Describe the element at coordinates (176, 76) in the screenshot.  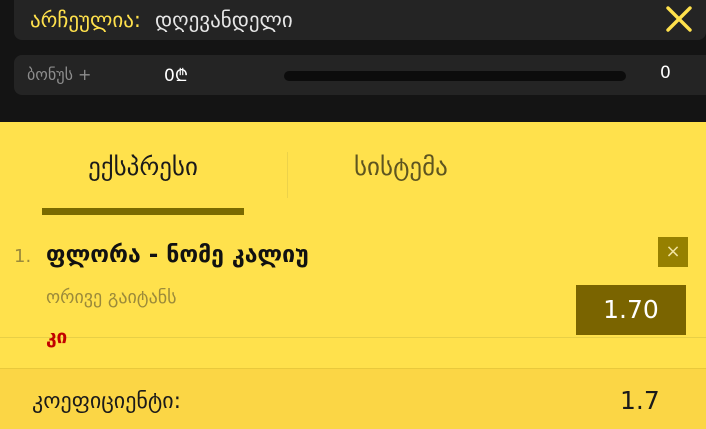
I see `bonus-amount: 0₾` at that location.